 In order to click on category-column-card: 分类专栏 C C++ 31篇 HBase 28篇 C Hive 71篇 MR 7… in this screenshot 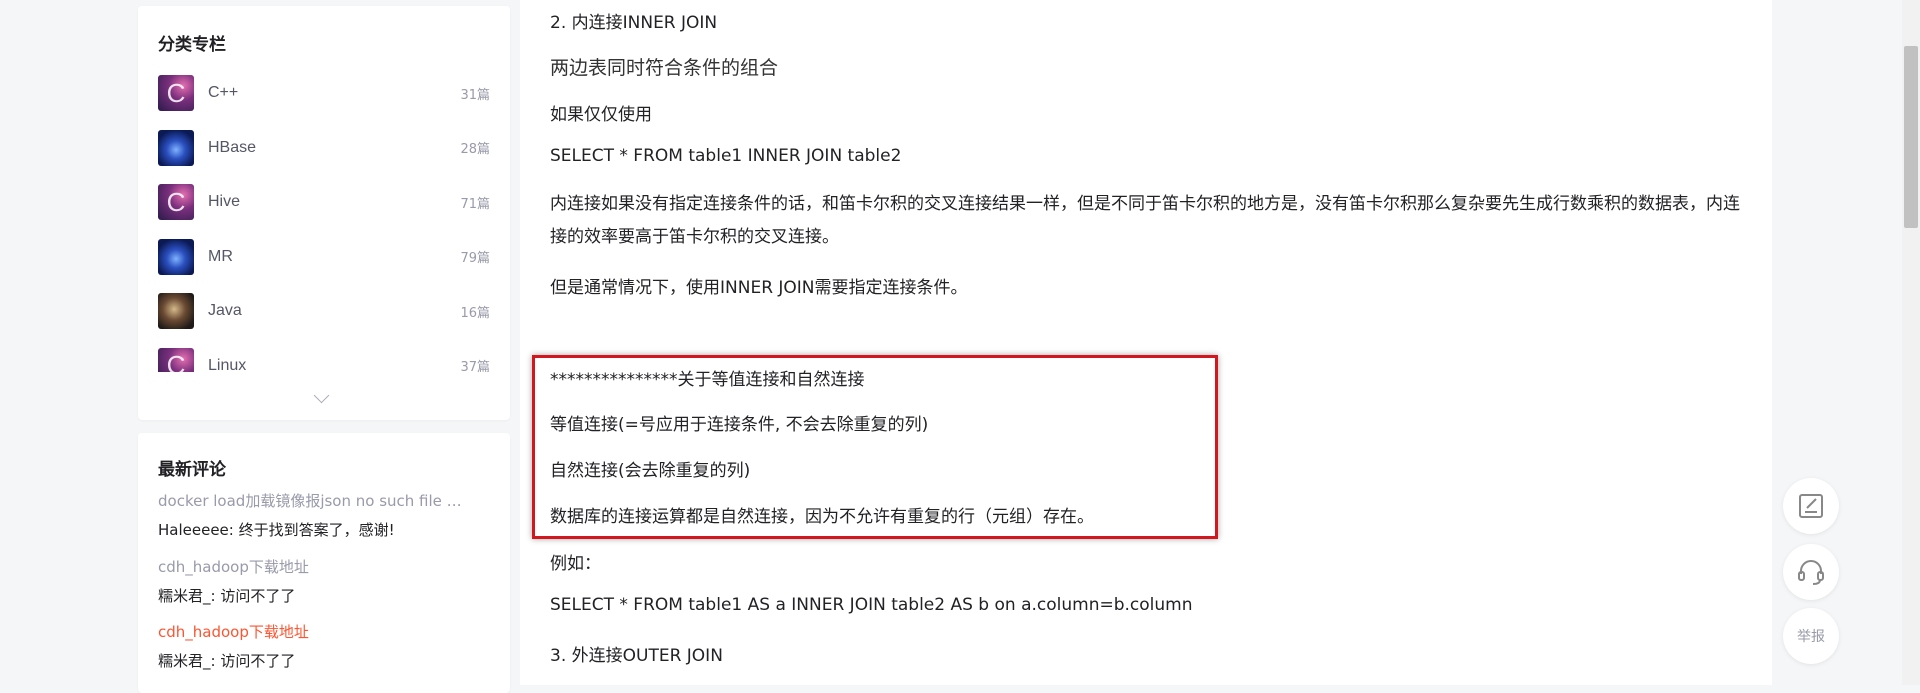, I will do `click(324, 213)`.